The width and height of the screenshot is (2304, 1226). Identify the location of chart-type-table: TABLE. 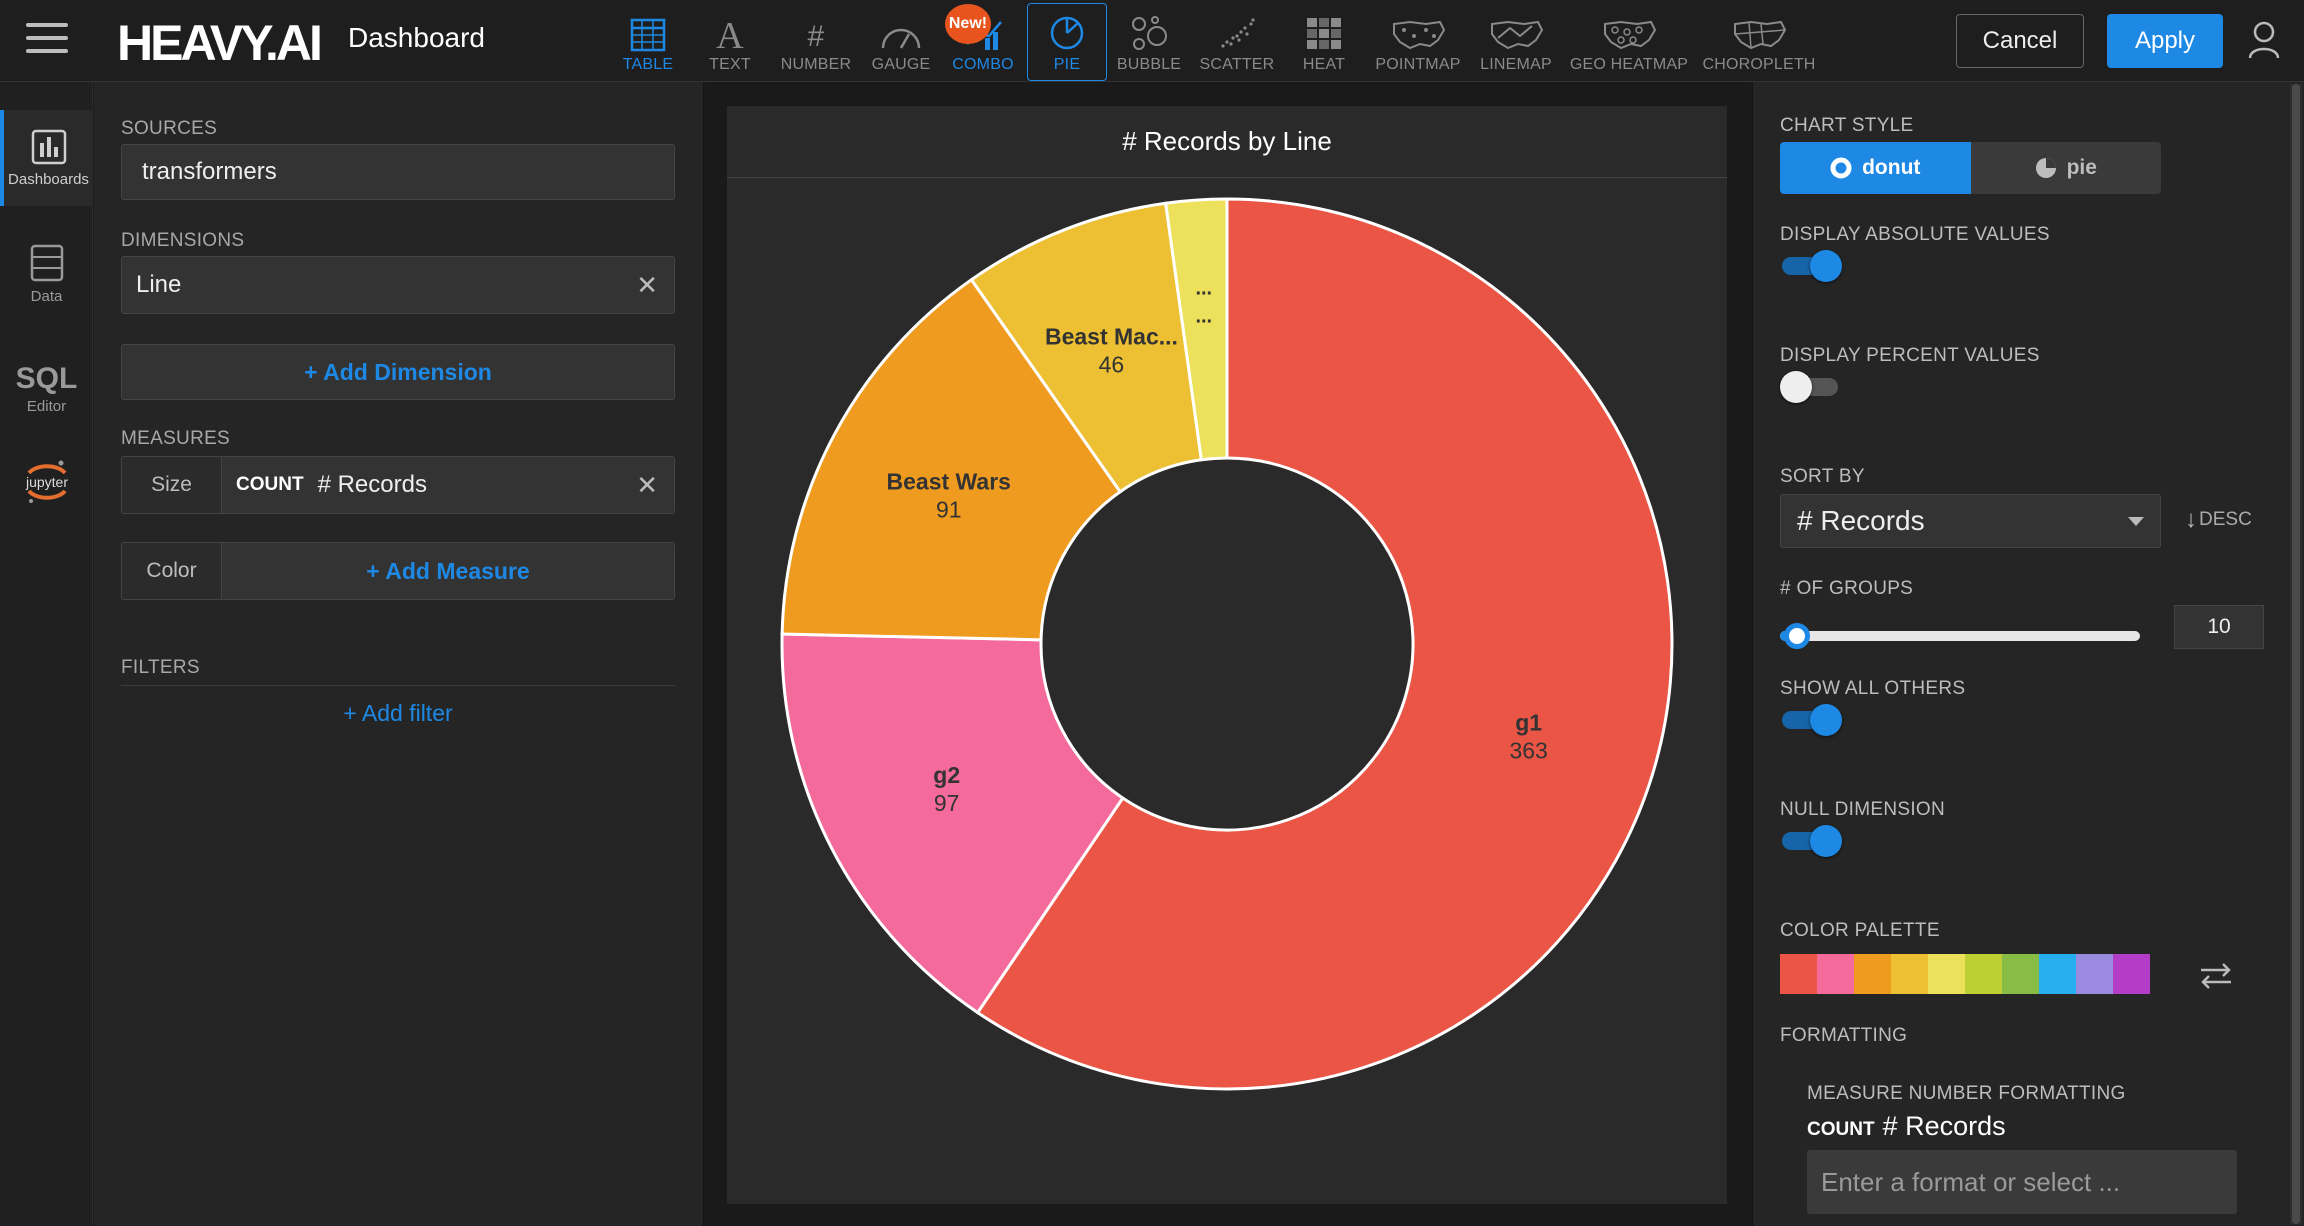
(648, 43).